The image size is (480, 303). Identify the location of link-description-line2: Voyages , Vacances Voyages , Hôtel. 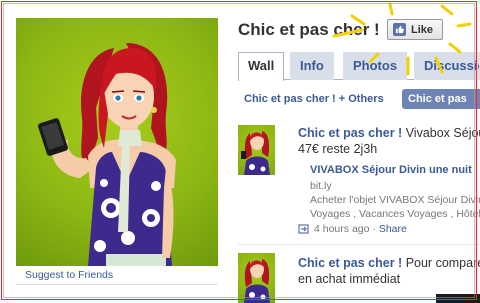
(395, 214).